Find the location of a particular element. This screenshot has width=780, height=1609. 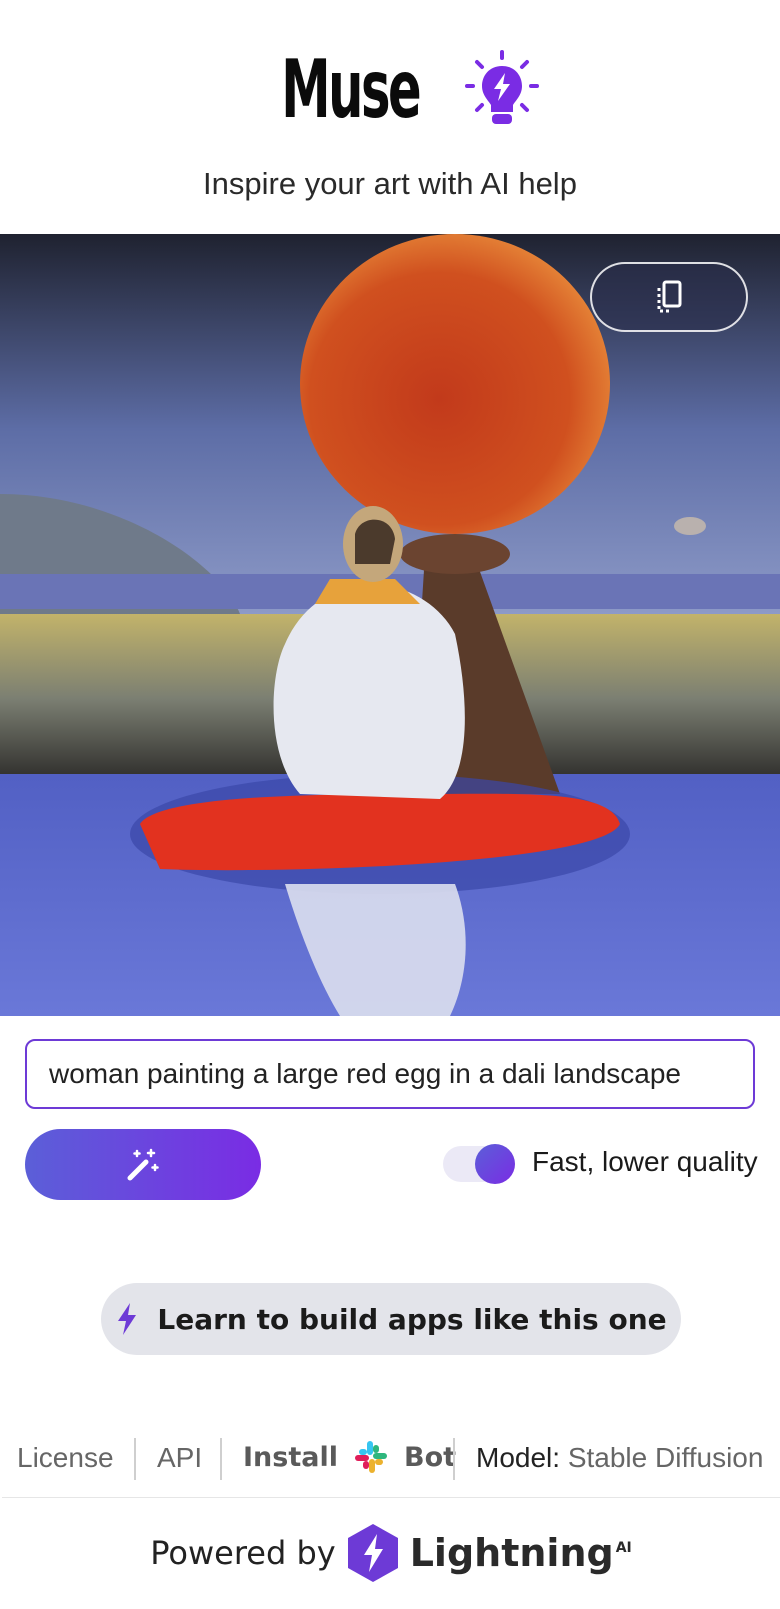

model-value: Stable Diffusion is located at coordinates (665, 1457).